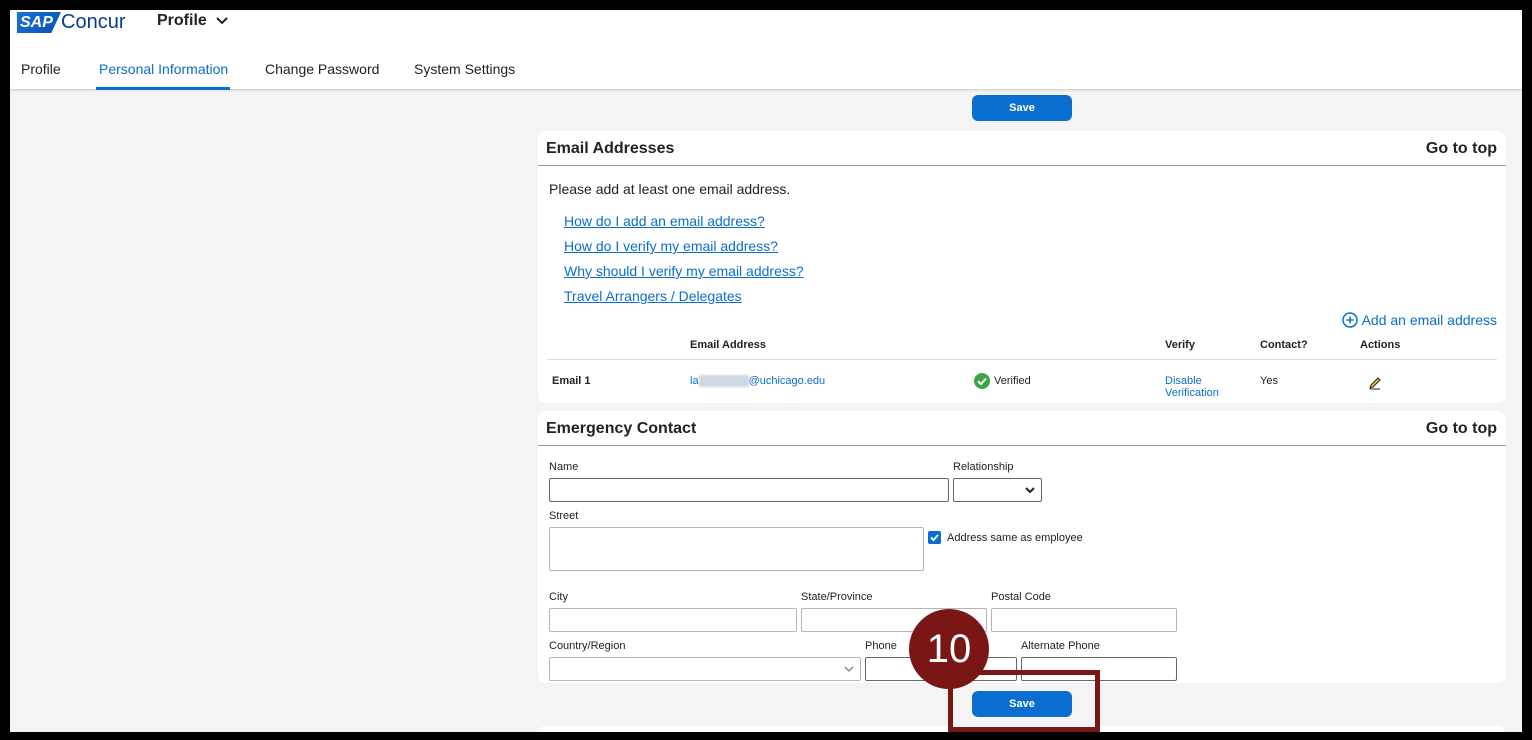 This screenshot has width=1532, height=740. I want to click on email-instruction: Please add at least one email address., so click(670, 189).